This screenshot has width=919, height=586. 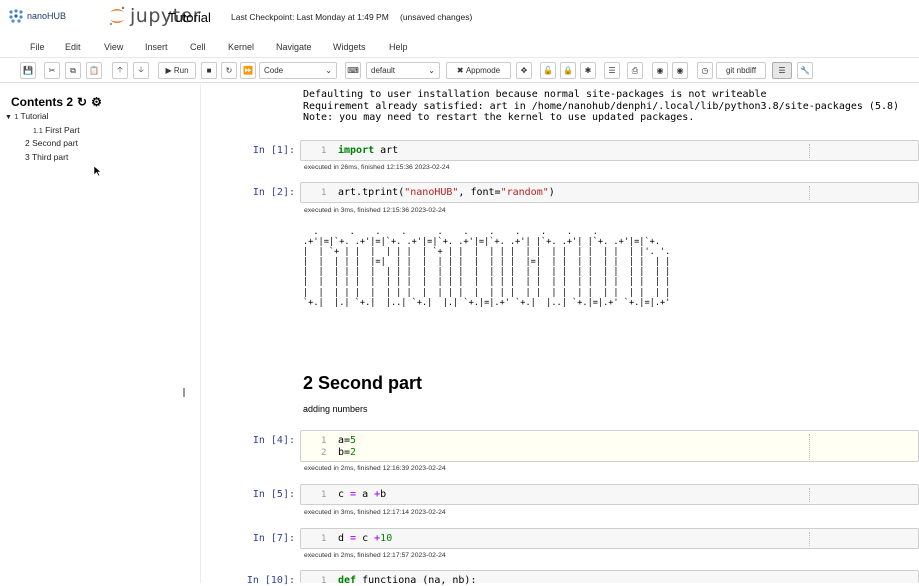 What do you see at coordinates (344, 452) in the screenshot?
I see `code-text: b=` at bounding box center [344, 452].